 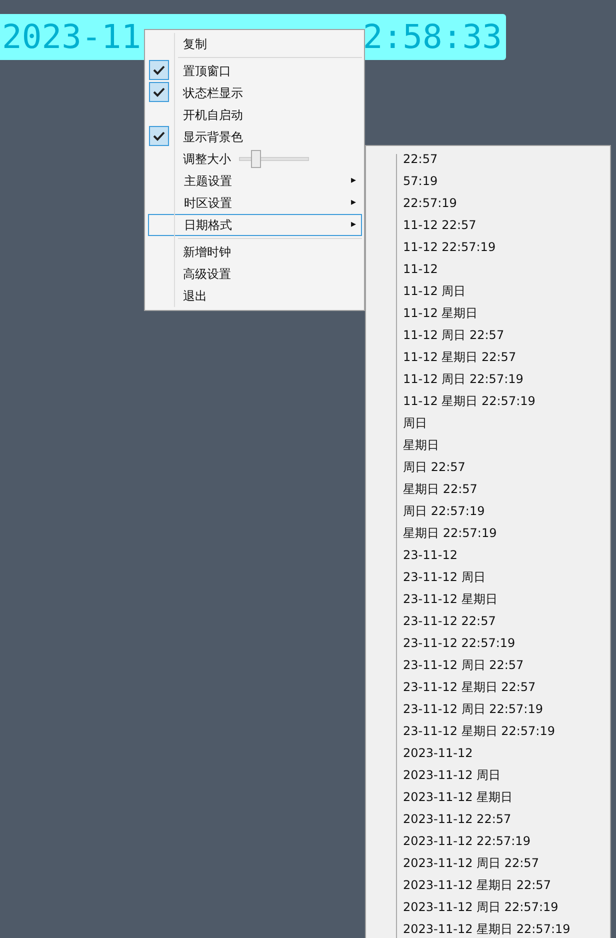 What do you see at coordinates (255, 115) in the screenshot?
I see `menu-item: 开机自启动` at bounding box center [255, 115].